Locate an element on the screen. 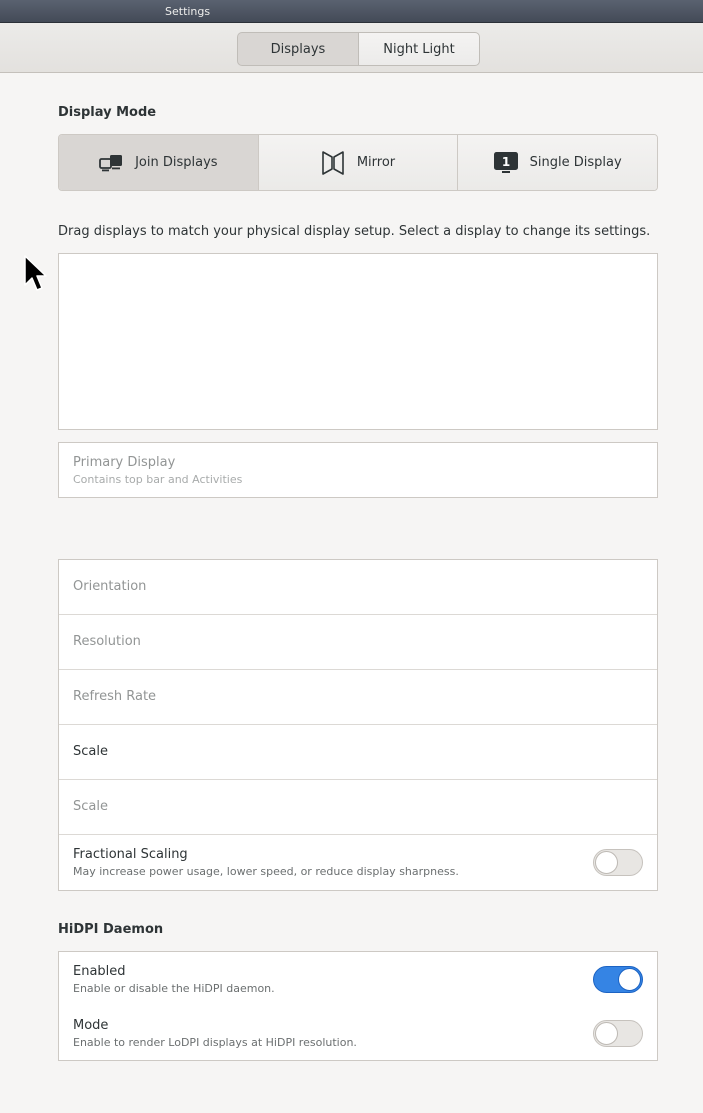 This screenshot has width=703, height=1113. join-displays-button: Join Displays is located at coordinates (159, 162).